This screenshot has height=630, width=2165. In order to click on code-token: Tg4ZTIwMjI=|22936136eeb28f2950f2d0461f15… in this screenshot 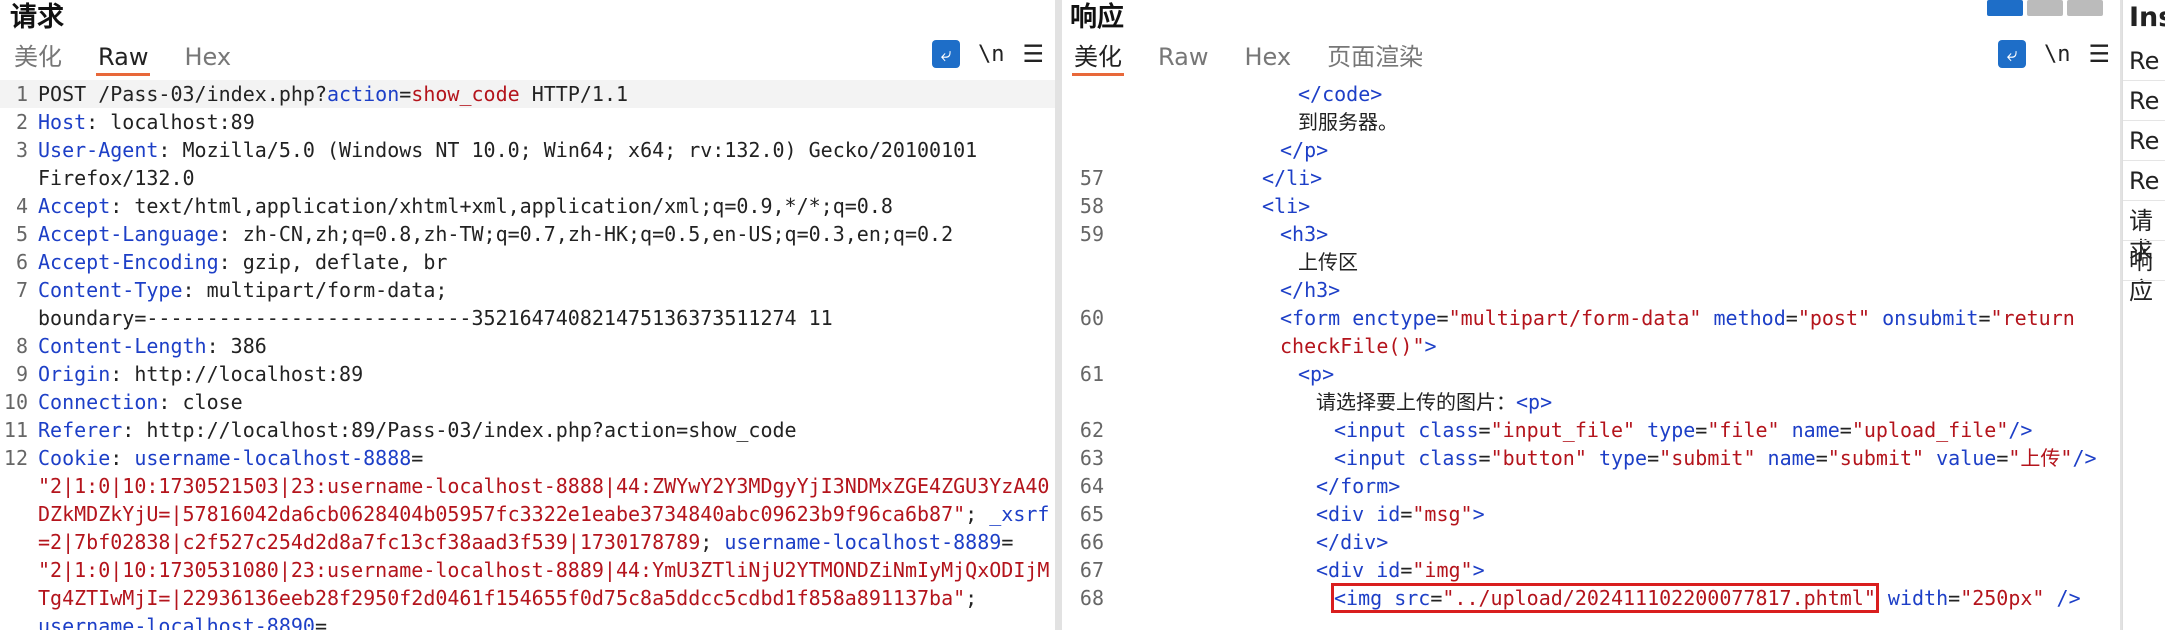, I will do `click(502, 598)`.